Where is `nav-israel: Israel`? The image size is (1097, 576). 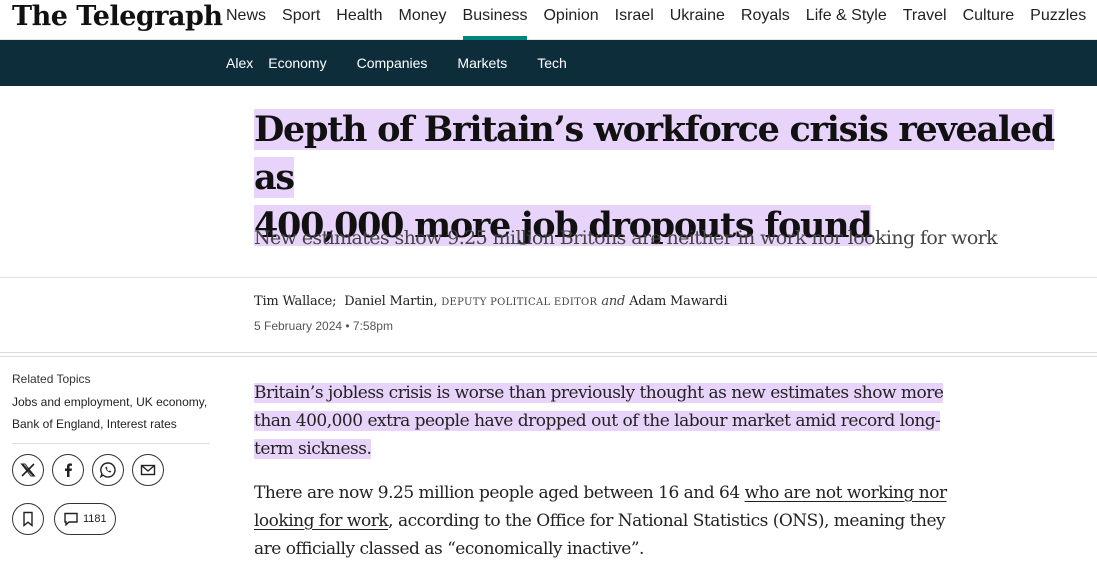
nav-israel: Israel is located at coordinates (634, 20).